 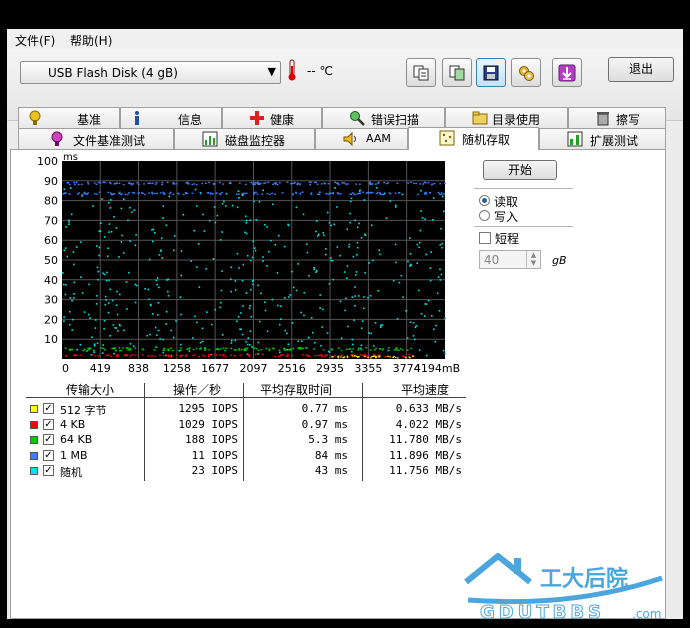 I want to click on size-spinner: 40 ▲ ▼, so click(x=510, y=259).